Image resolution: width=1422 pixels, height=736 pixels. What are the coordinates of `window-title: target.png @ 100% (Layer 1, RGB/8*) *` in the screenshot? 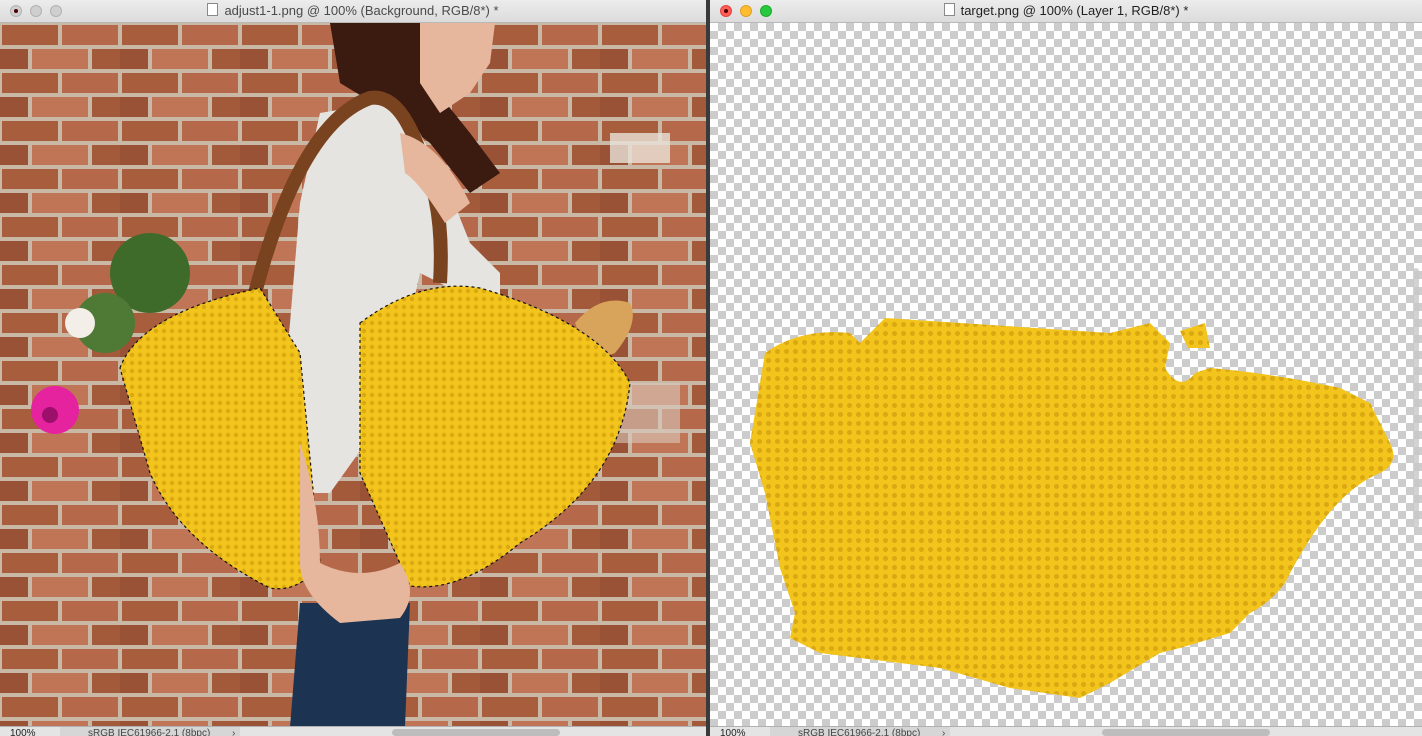 It's located at (1066, 11).